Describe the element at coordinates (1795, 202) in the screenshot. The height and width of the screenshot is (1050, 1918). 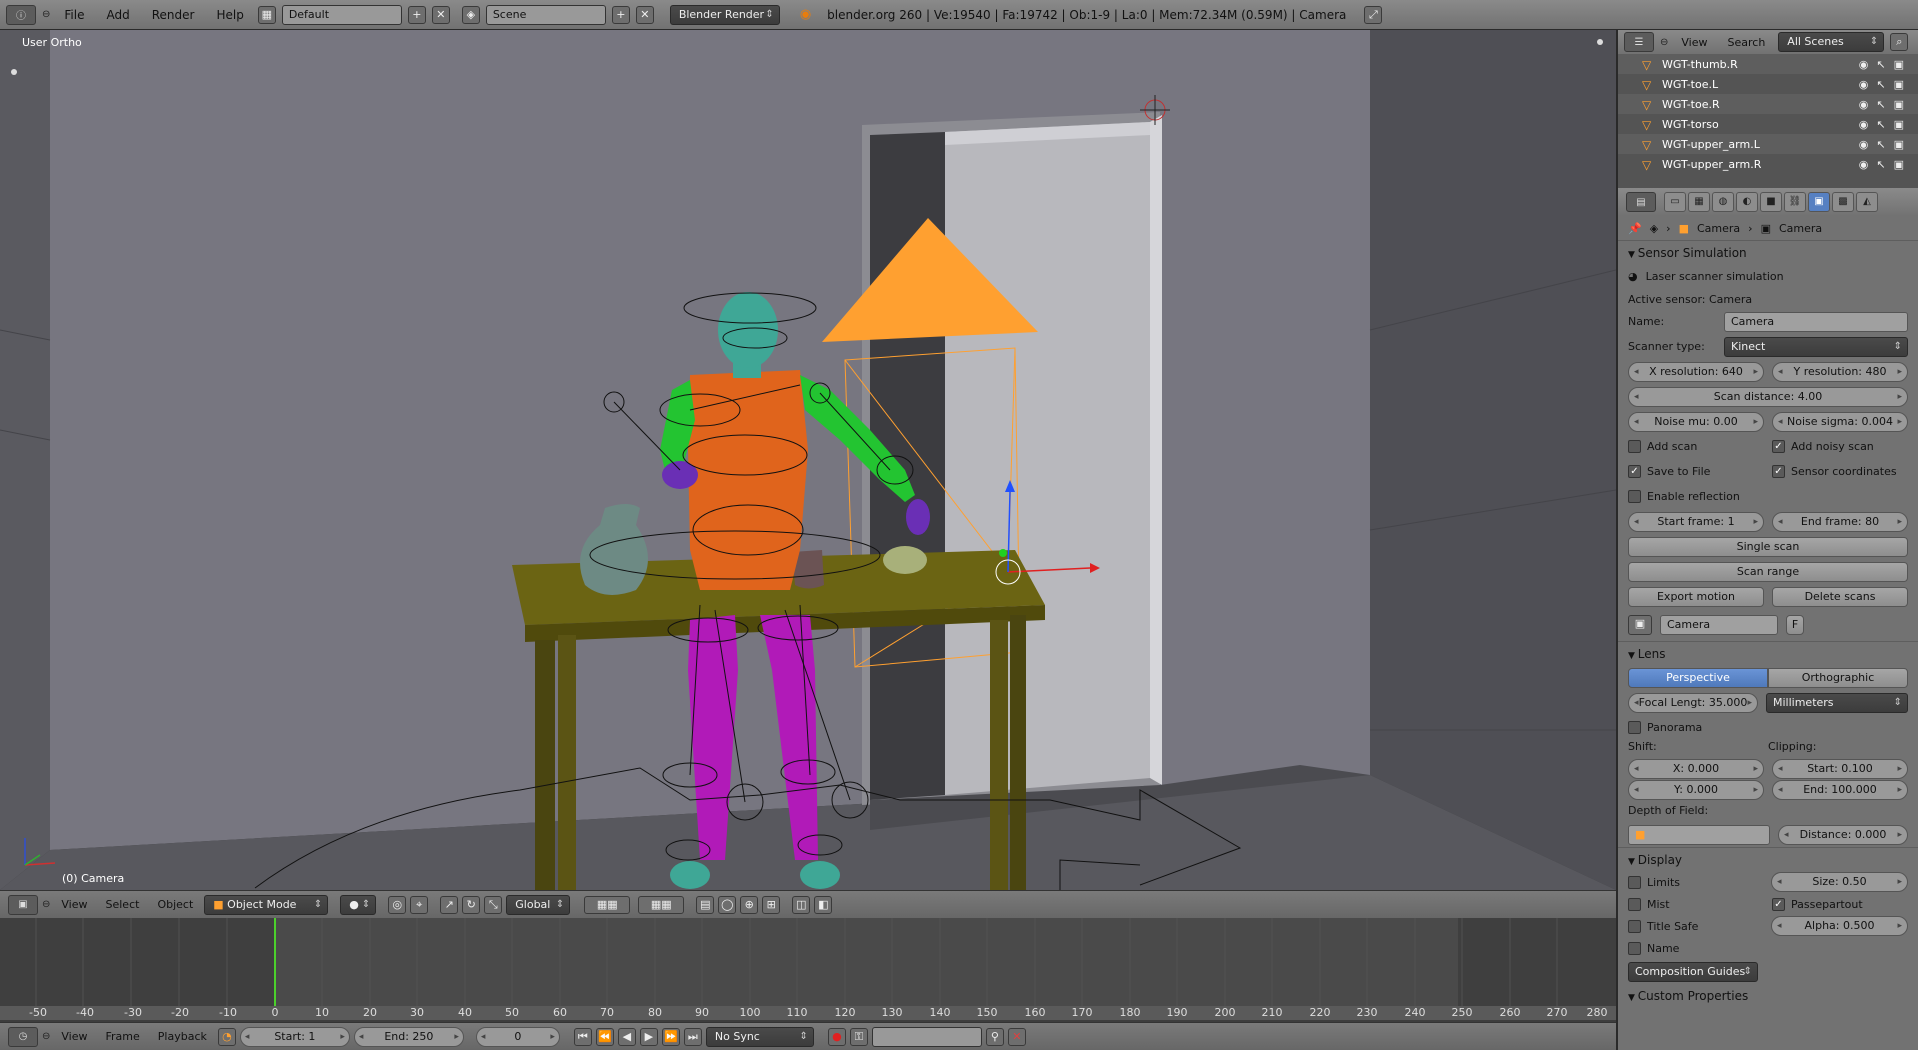
I see `tab-constraints: ⛓` at that location.